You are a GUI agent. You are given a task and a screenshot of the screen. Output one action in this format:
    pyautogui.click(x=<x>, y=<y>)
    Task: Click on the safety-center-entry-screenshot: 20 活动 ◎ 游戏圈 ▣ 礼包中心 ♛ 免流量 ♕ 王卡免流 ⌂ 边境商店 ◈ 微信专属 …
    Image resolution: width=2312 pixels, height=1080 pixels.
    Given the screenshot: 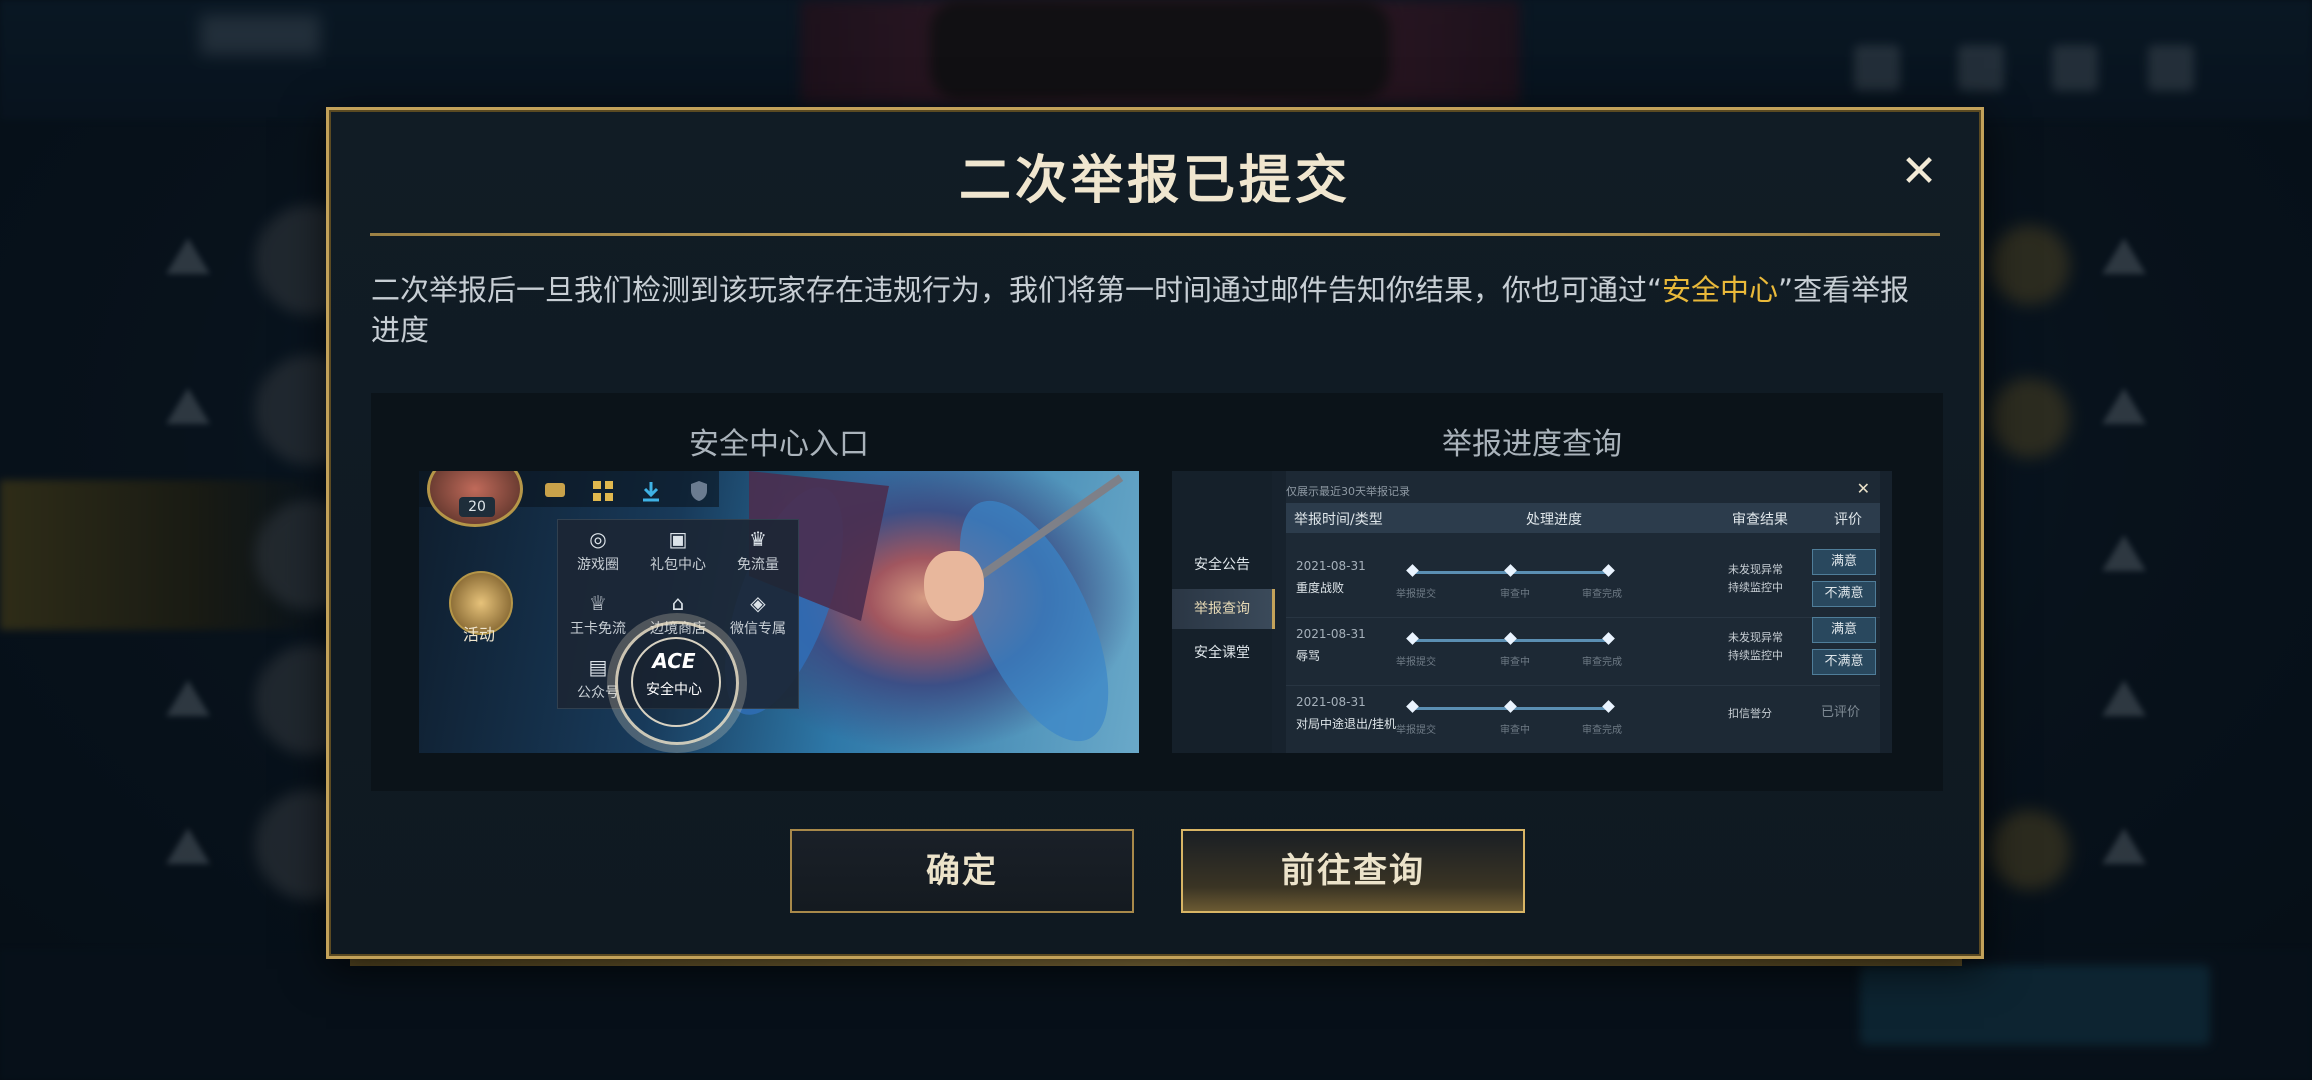 What is the action you would take?
    pyautogui.click(x=779, y=612)
    